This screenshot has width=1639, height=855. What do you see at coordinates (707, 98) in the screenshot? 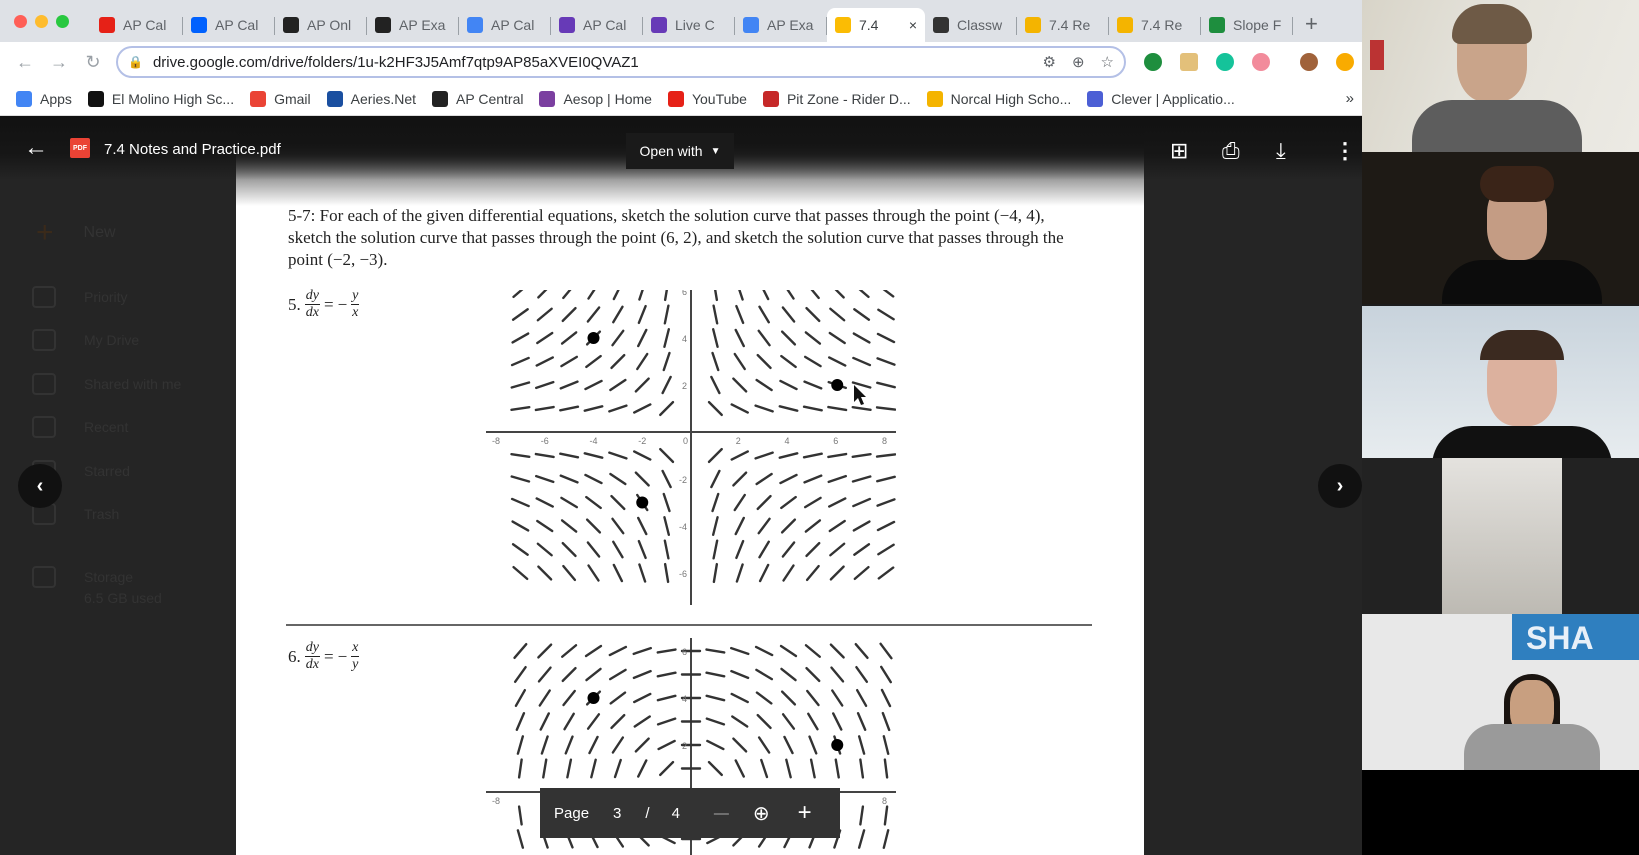
I see `bookmark-6: YouTube` at bounding box center [707, 98].